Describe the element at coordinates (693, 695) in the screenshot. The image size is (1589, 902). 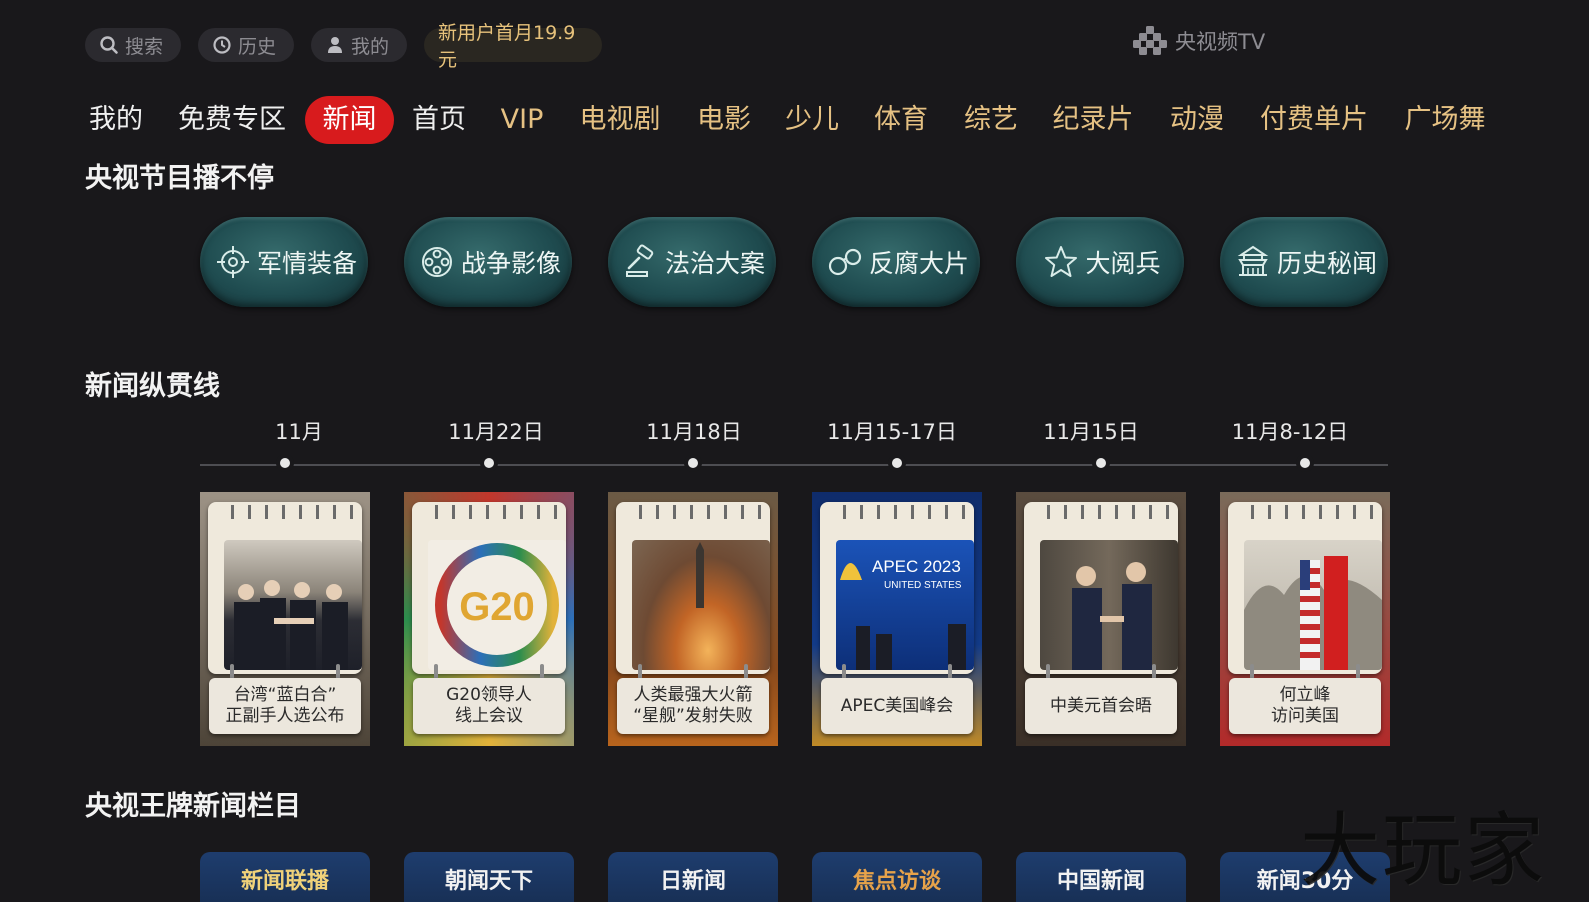
I see `caption-line: 人类最强大火箭` at that location.